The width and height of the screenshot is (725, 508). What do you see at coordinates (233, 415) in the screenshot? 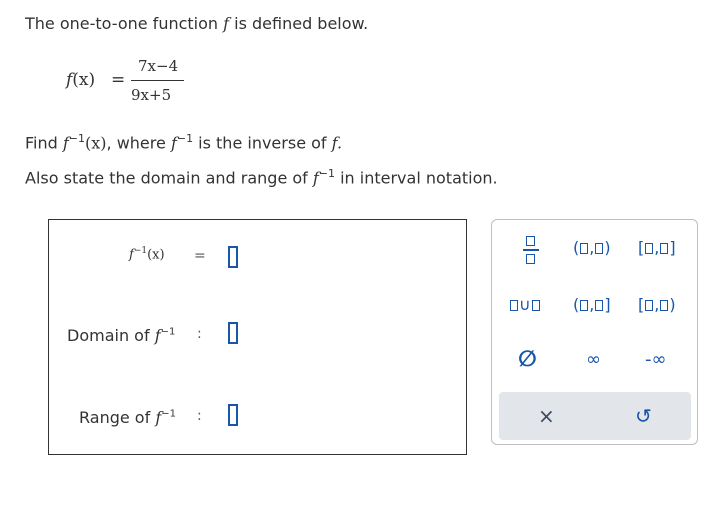
I see `range-input` at bounding box center [233, 415].